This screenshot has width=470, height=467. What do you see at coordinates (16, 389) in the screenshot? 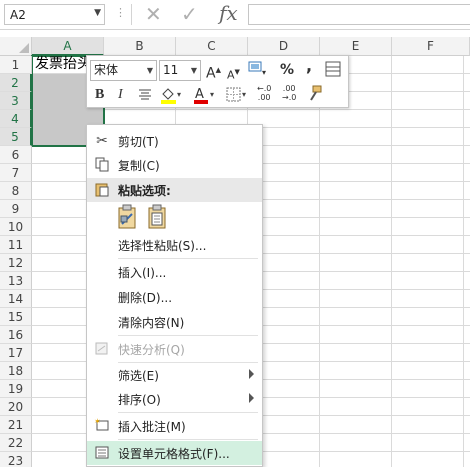
I see `row-header-19: 19` at bounding box center [16, 389].